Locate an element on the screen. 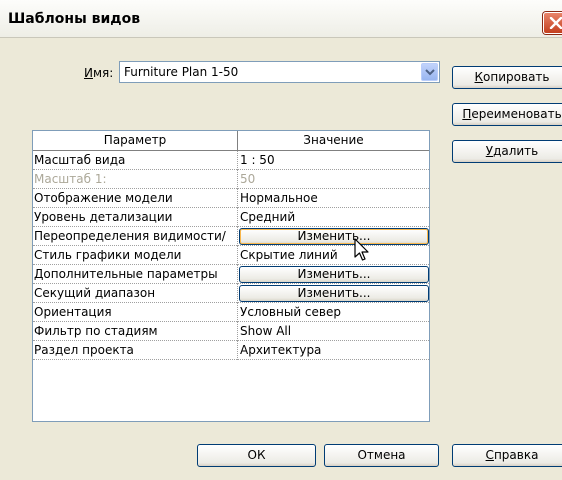 This screenshot has width=562, height=480. row-value: Скрытие линий is located at coordinates (334, 255).